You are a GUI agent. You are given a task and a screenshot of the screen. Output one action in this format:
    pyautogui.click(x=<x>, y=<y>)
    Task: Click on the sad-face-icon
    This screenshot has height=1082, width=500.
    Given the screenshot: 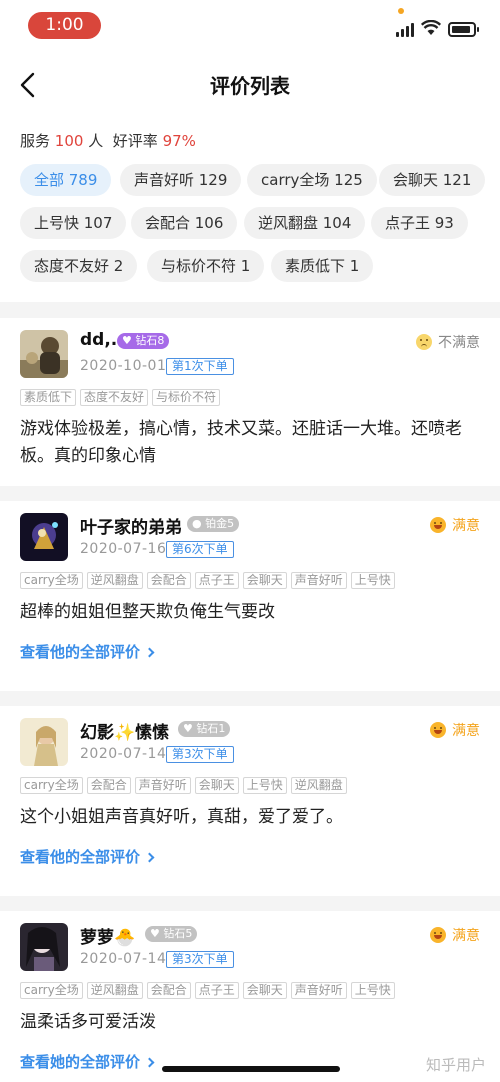 What is the action you would take?
    pyautogui.click(x=424, y=342)
    